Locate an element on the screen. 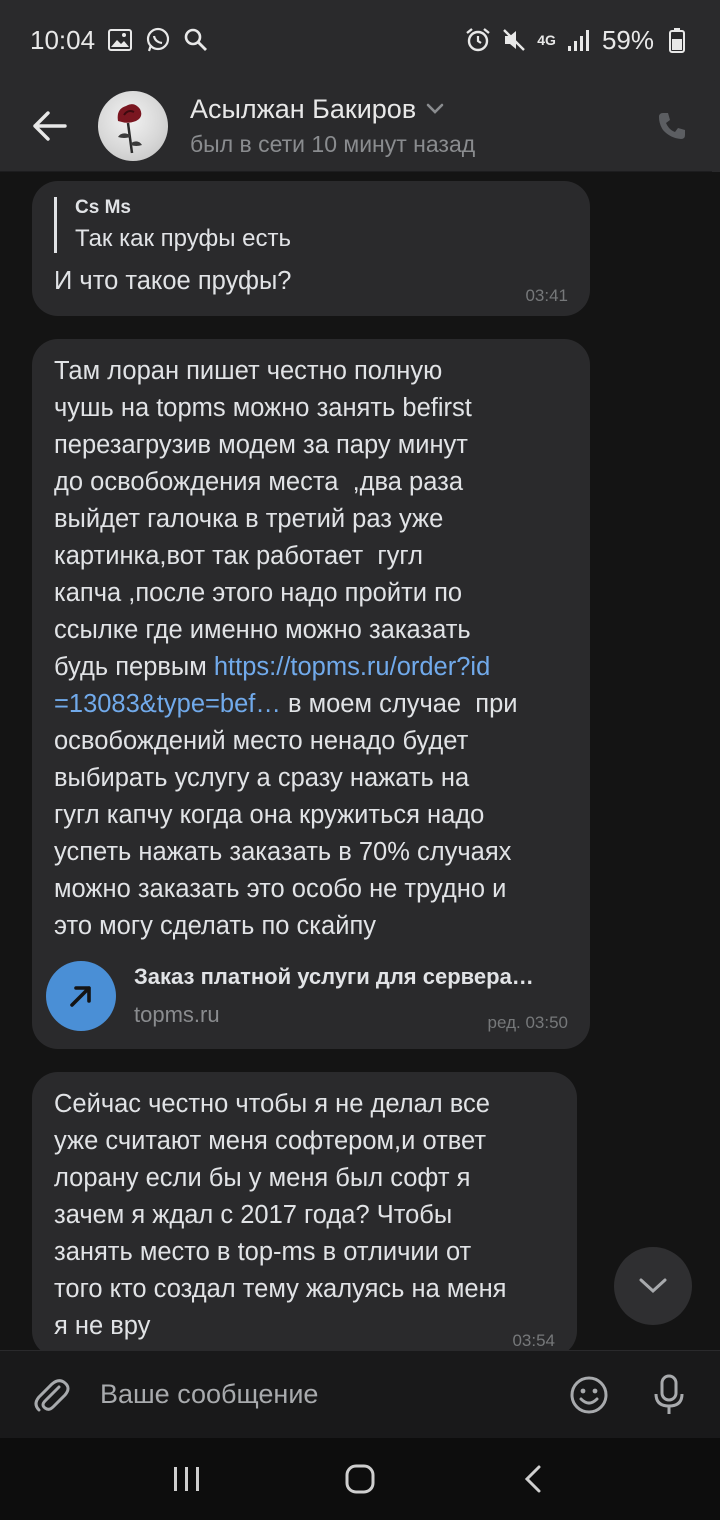  home-icon is located at coordinates (360, 1479).